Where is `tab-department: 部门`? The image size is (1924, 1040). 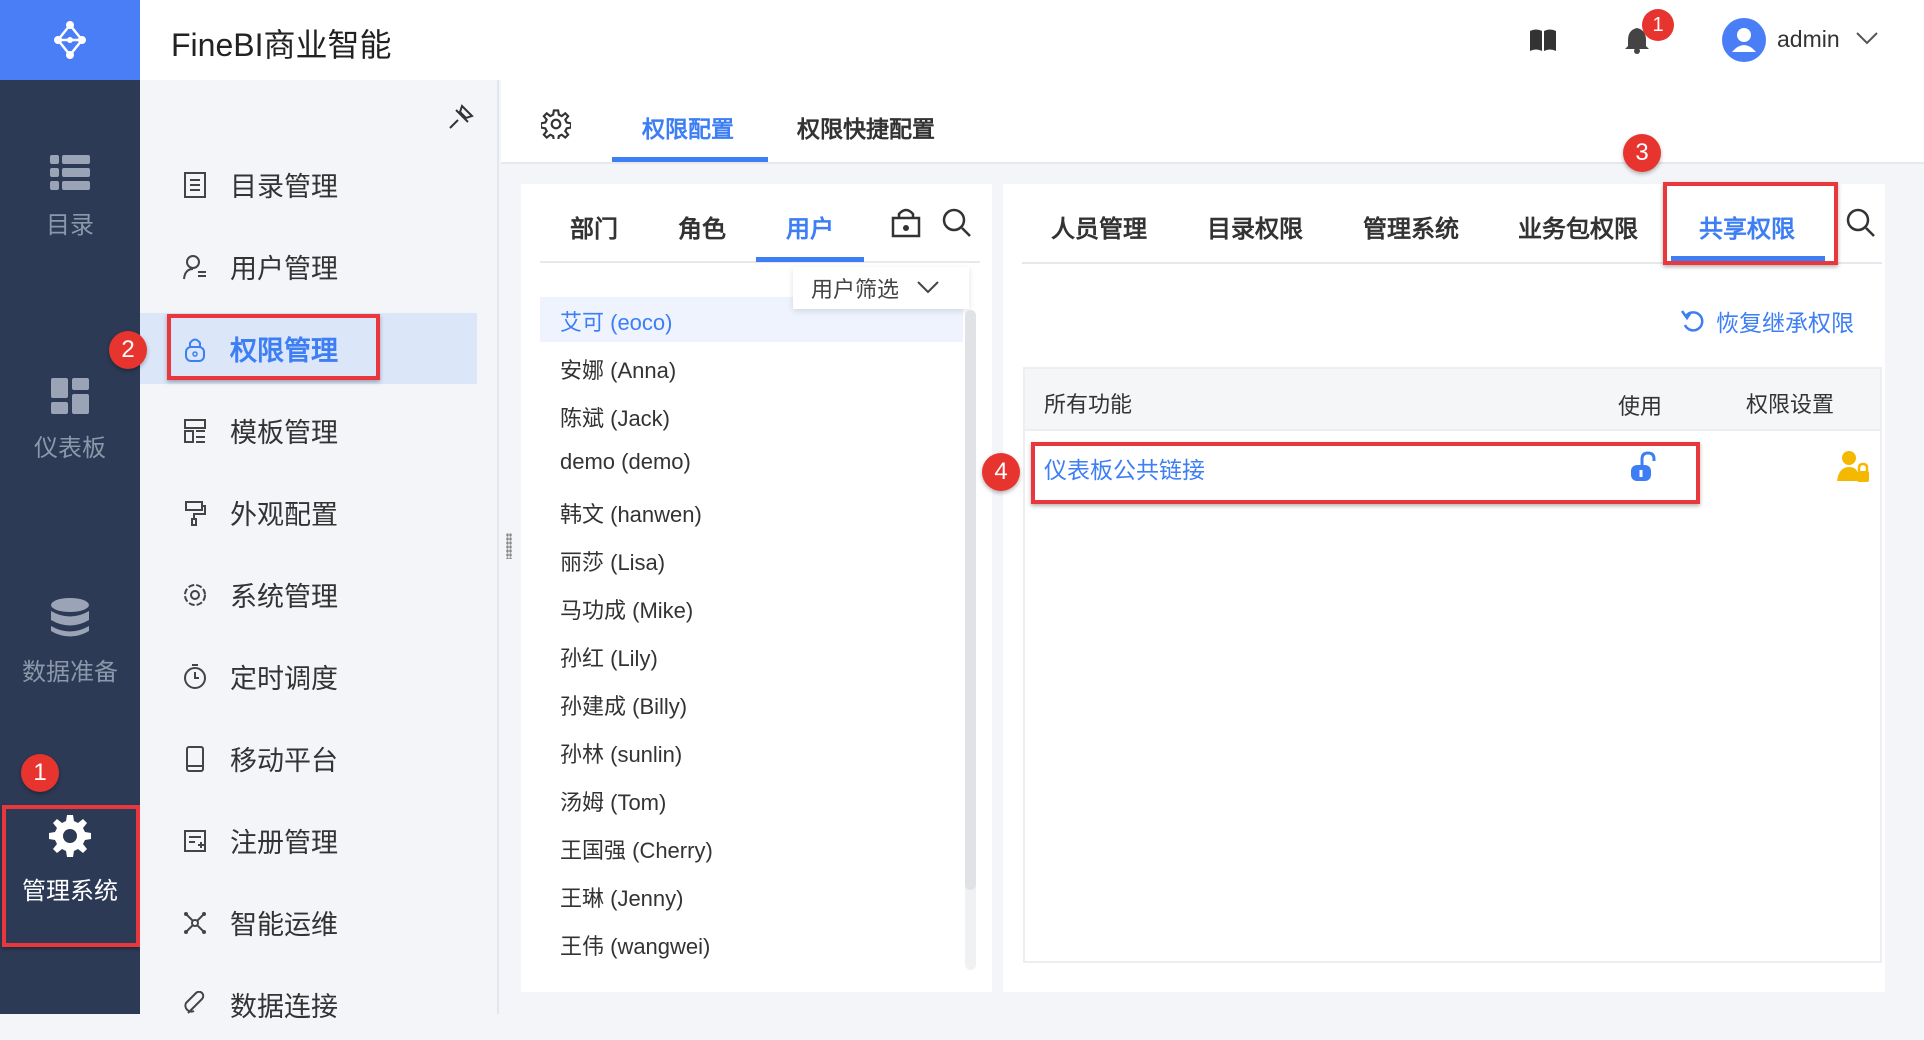 tab-department: 部门 is located at coordinates (594, 226).